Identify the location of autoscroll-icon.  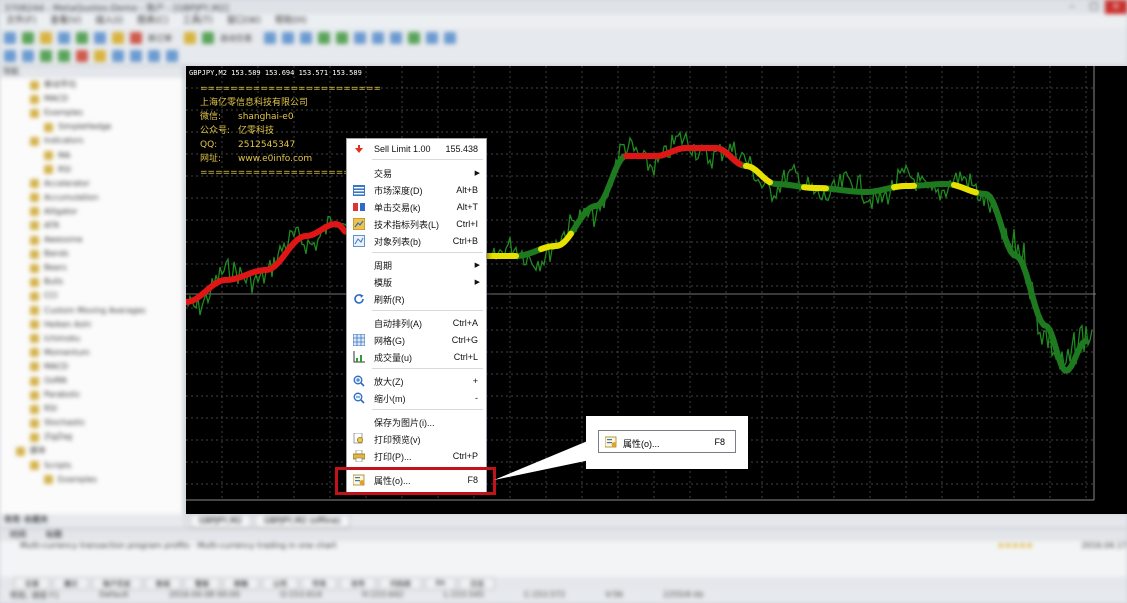
(396, 38).